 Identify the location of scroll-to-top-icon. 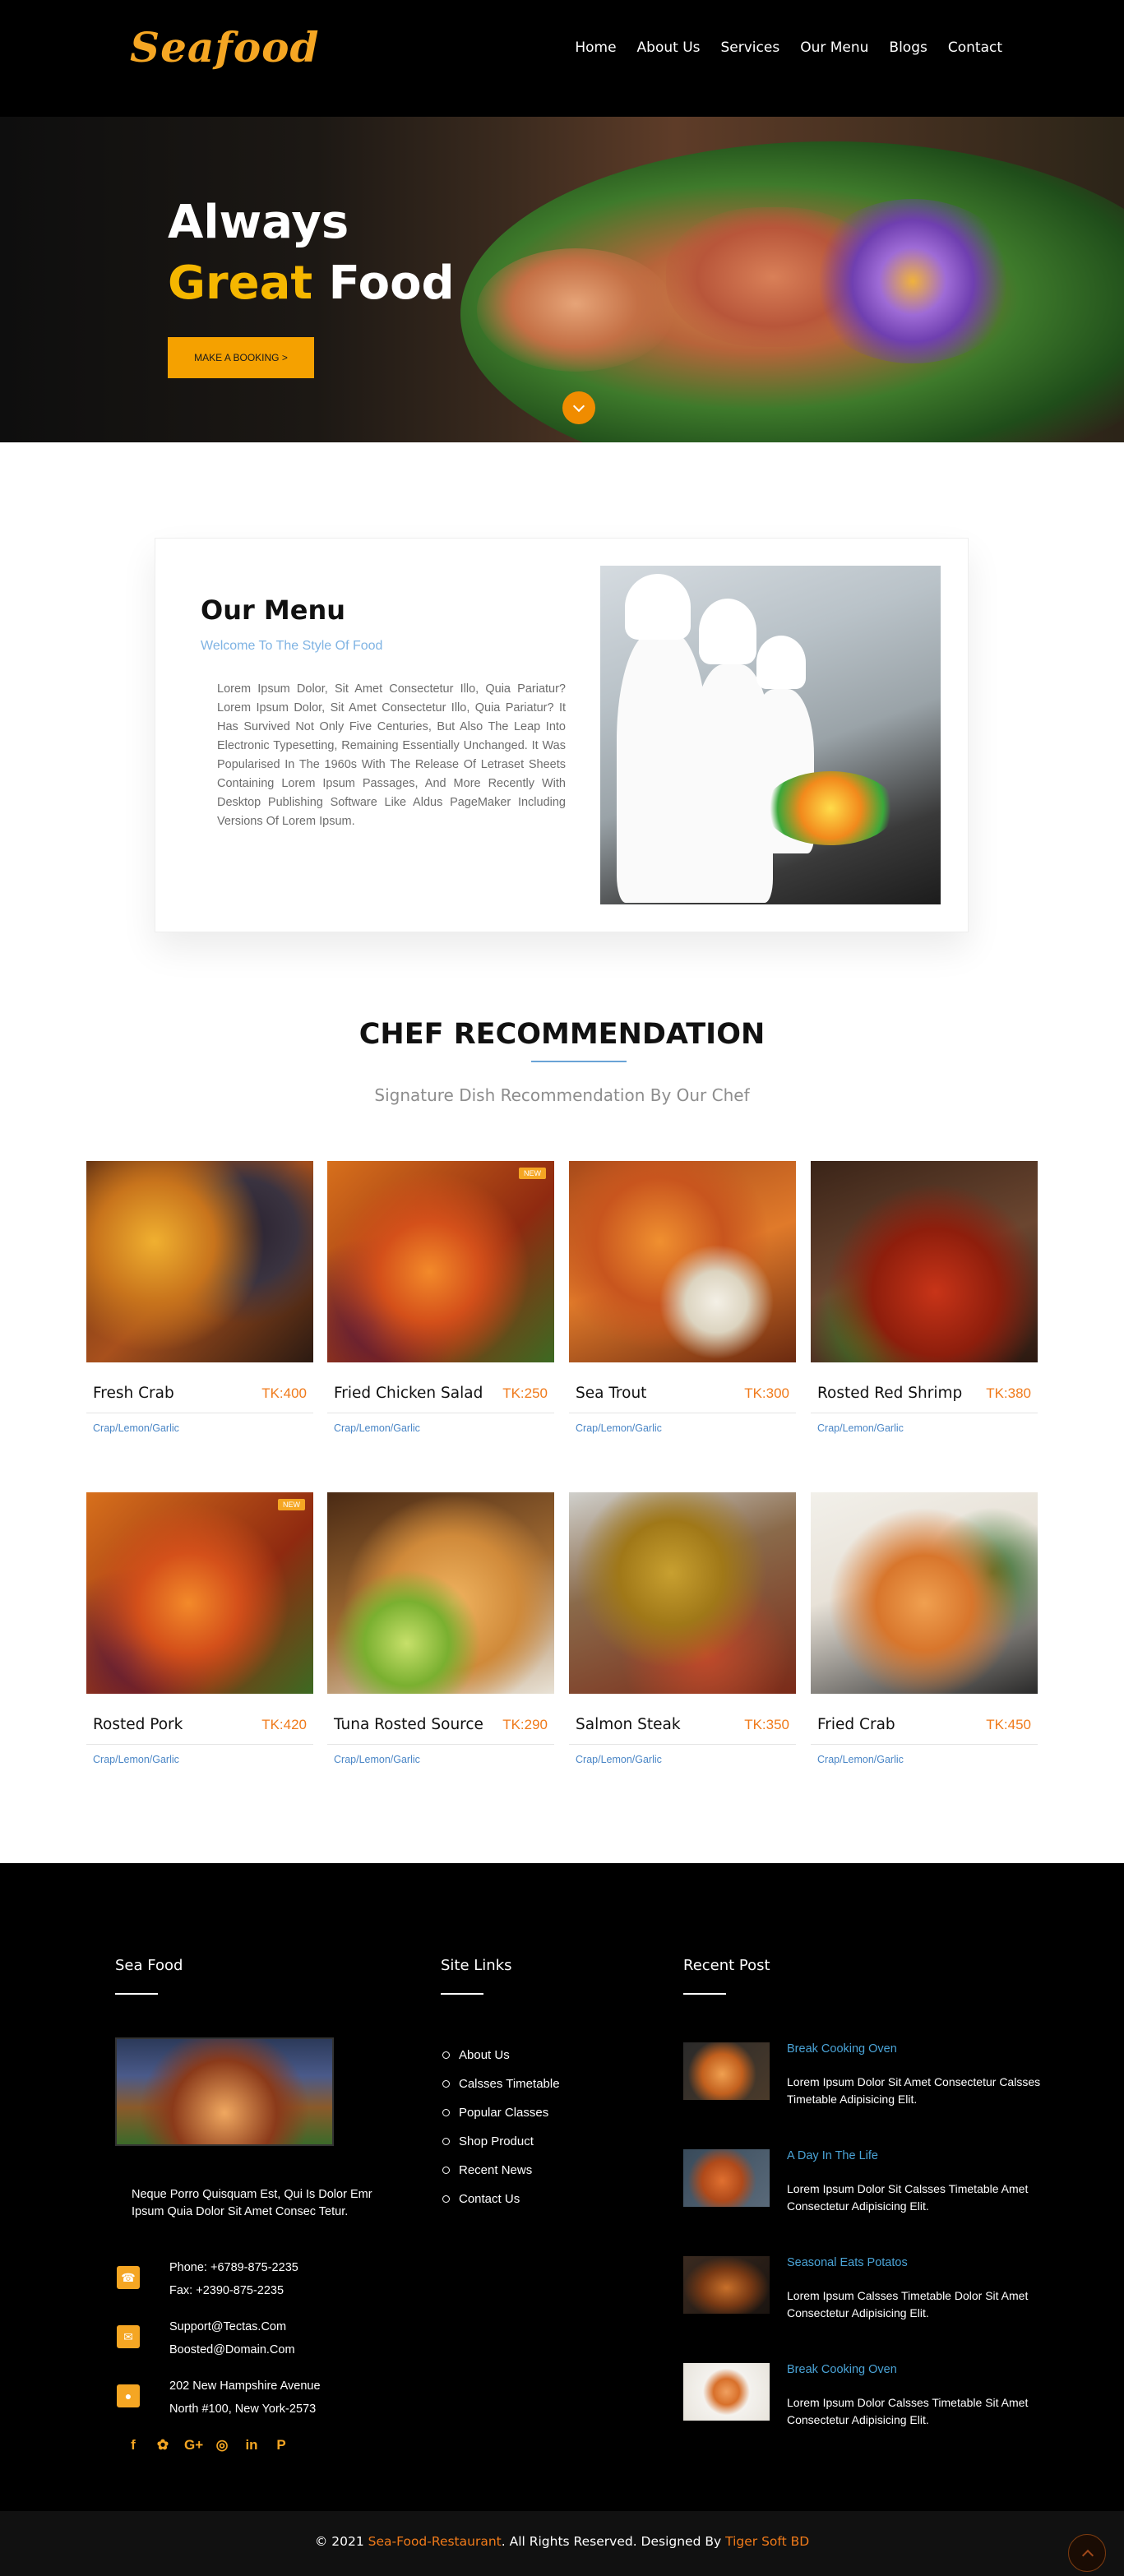
(1087, 2553).